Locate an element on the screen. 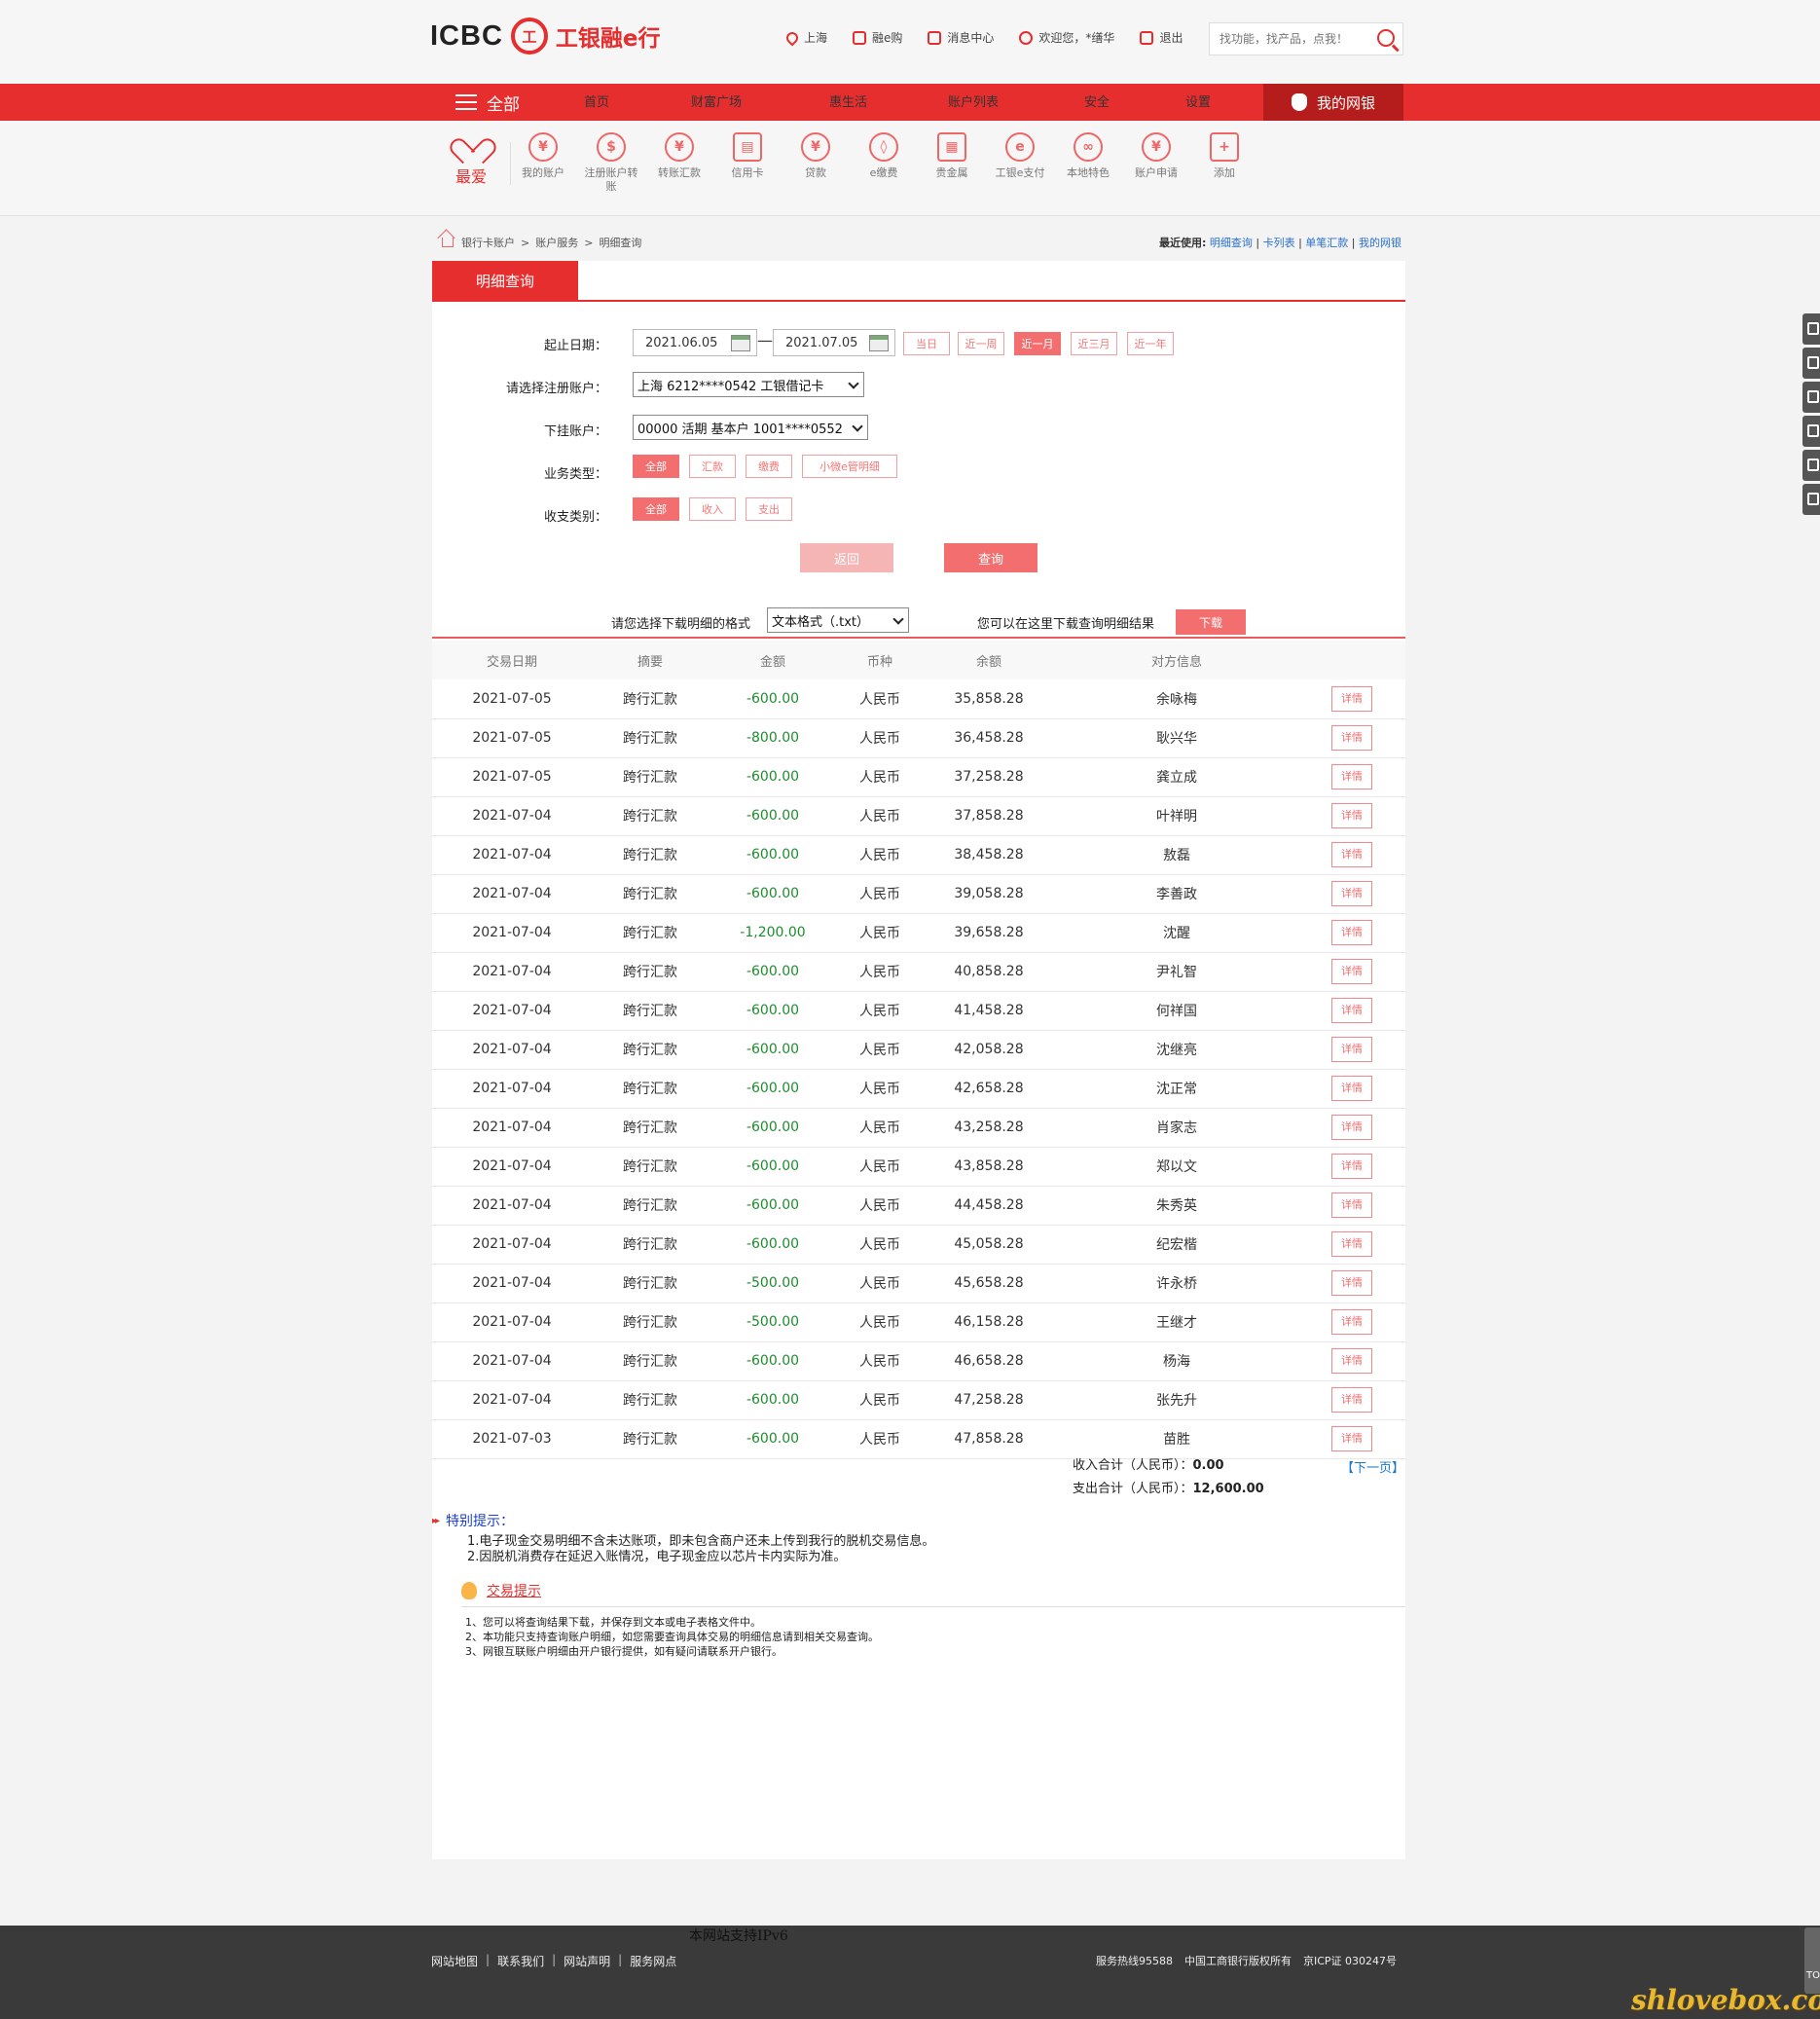 The image size is (1820, 2019). nav-all-menu: 全部 is located at coordinates (508, 103).